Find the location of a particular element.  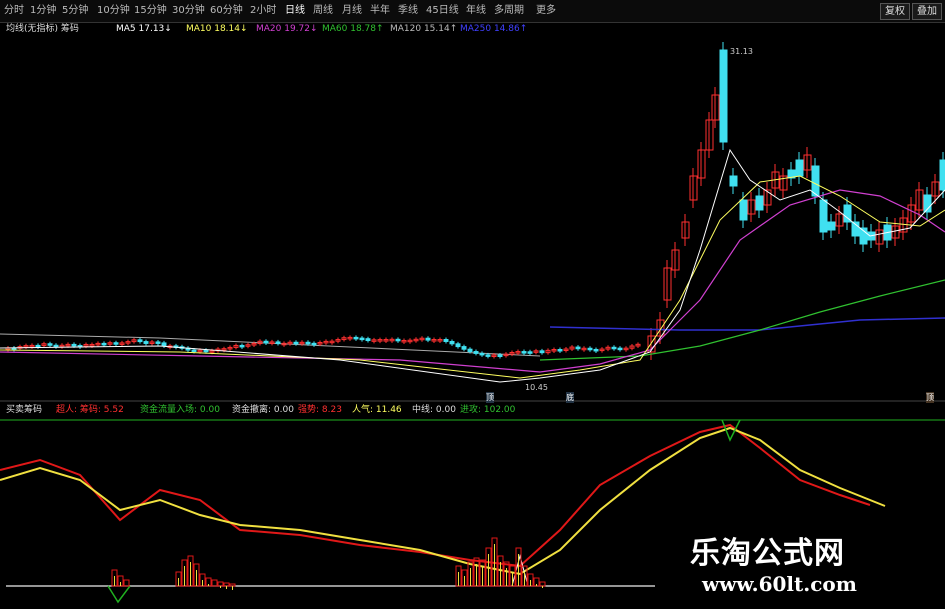

high-price-label: 31.13 is located at coordinates (741, 51).